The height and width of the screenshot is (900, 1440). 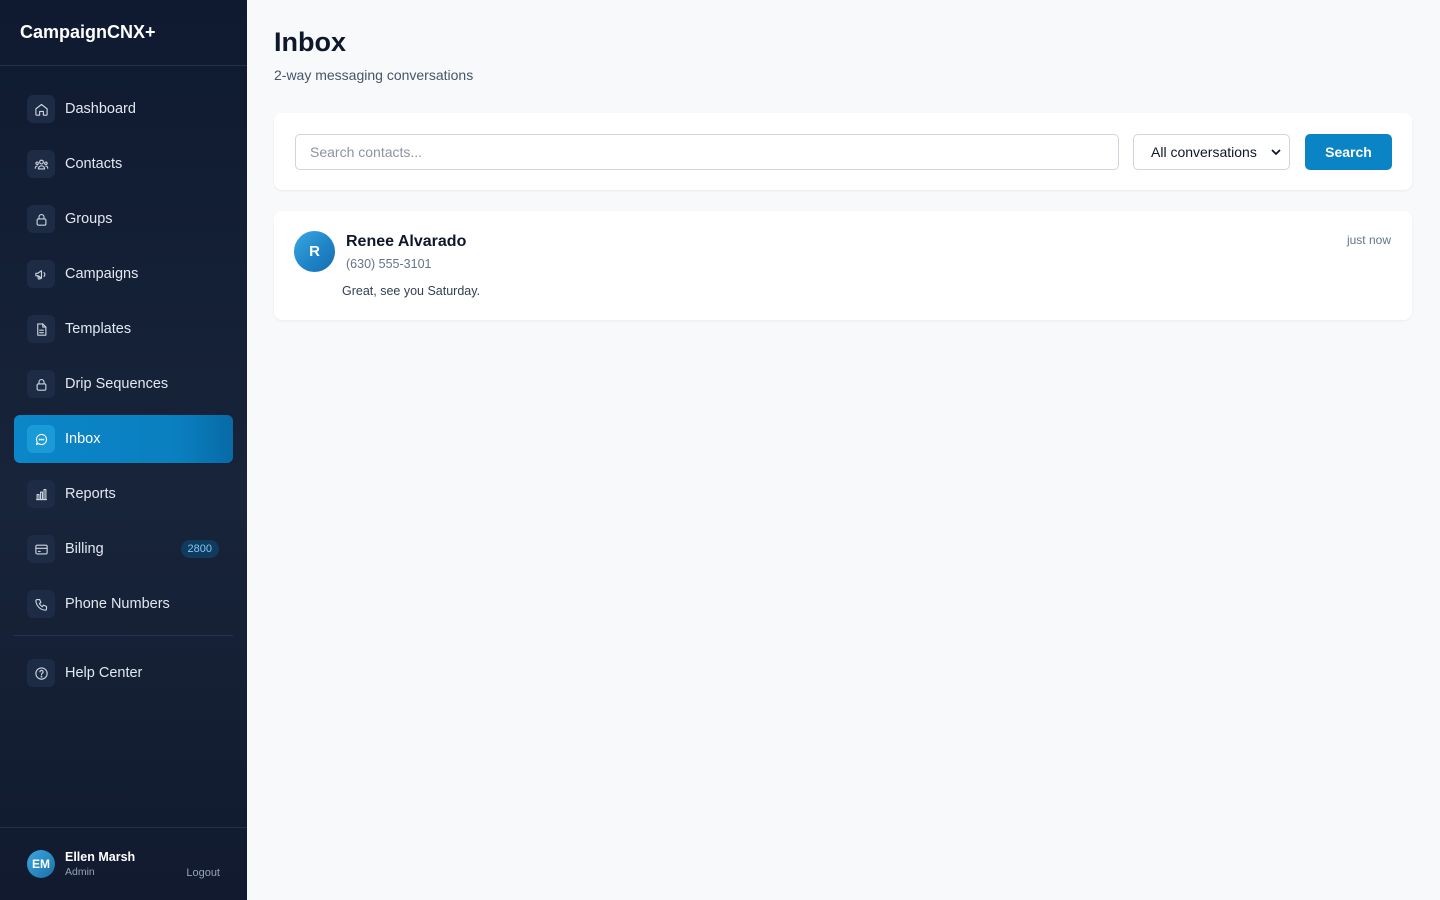 What do you see at coordinates (98, 329) in the screenshot?
I see `sidebar-item-label: Templates` at bounding box center [98, 329].